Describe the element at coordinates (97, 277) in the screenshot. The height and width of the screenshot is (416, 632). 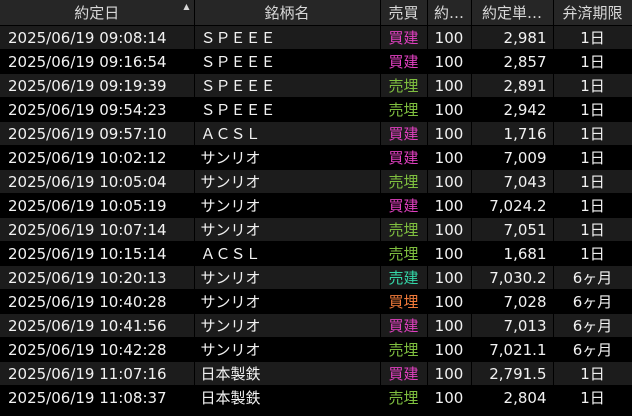
I see `cell-date: 2025/06/19 10:20:13` at that location.